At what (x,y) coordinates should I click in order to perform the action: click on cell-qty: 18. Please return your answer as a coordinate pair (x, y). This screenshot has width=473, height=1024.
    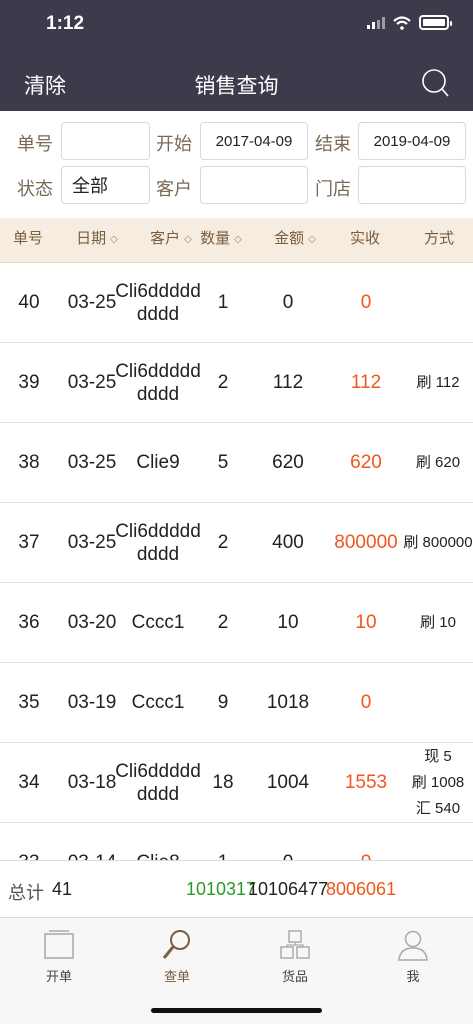
    Looking at the image, I should click on (223, 782).